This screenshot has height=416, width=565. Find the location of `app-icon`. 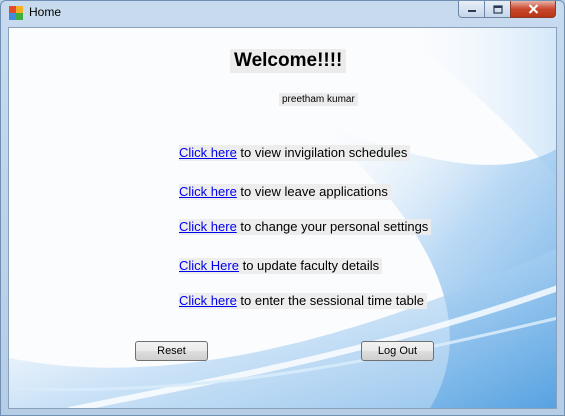

app-icon is located at coordinates (16, 13).